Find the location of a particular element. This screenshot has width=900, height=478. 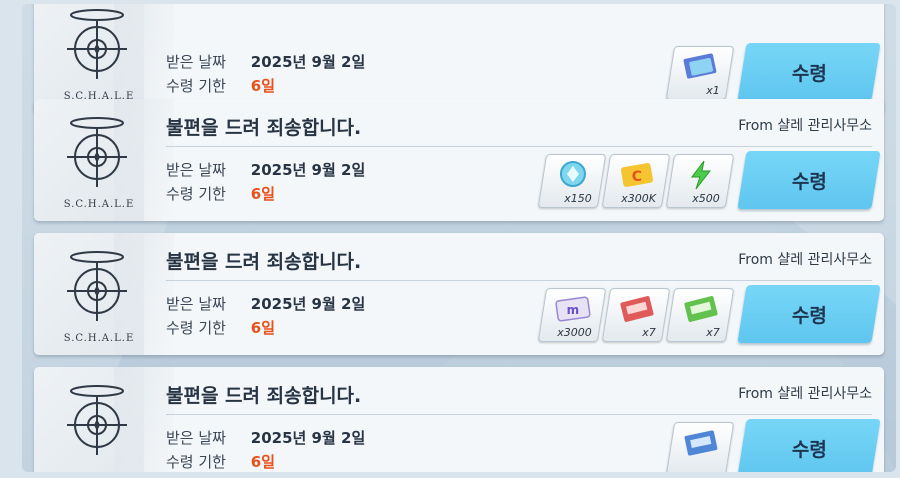

reward-item: x150 is located at coordinates (572, 181).